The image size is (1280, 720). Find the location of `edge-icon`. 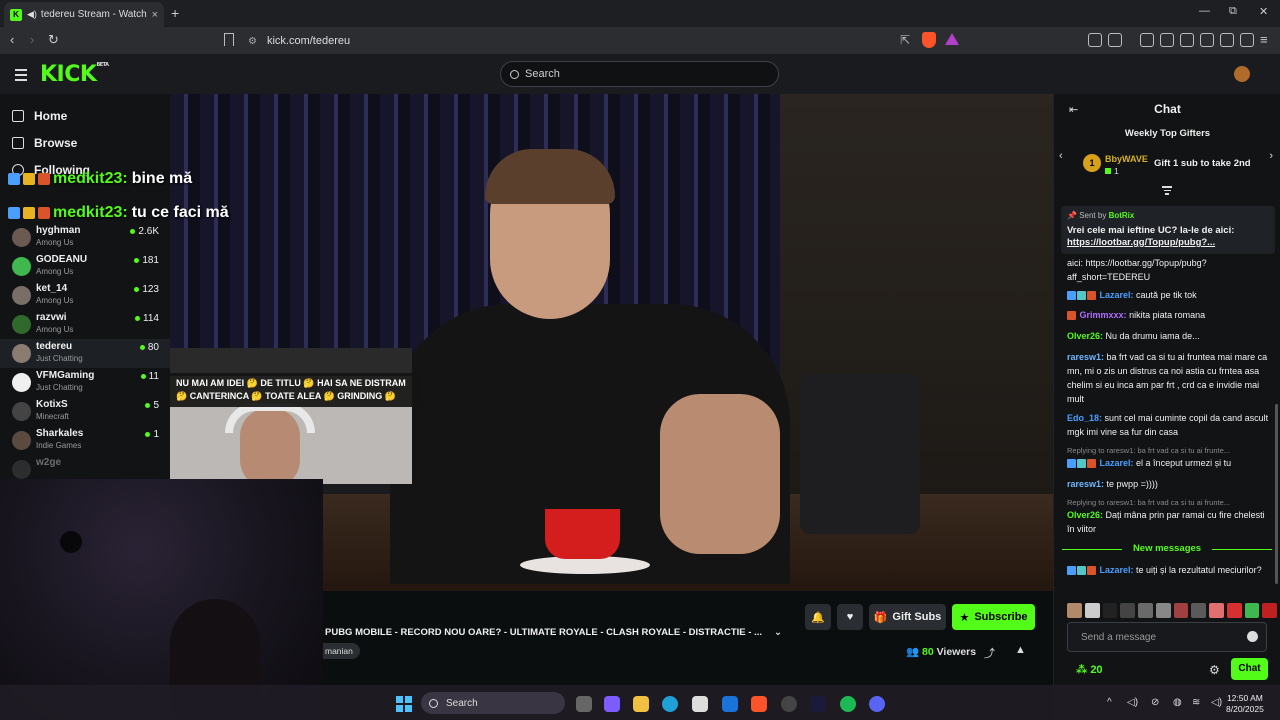

edge-icon is located at coordinates (670, 704).